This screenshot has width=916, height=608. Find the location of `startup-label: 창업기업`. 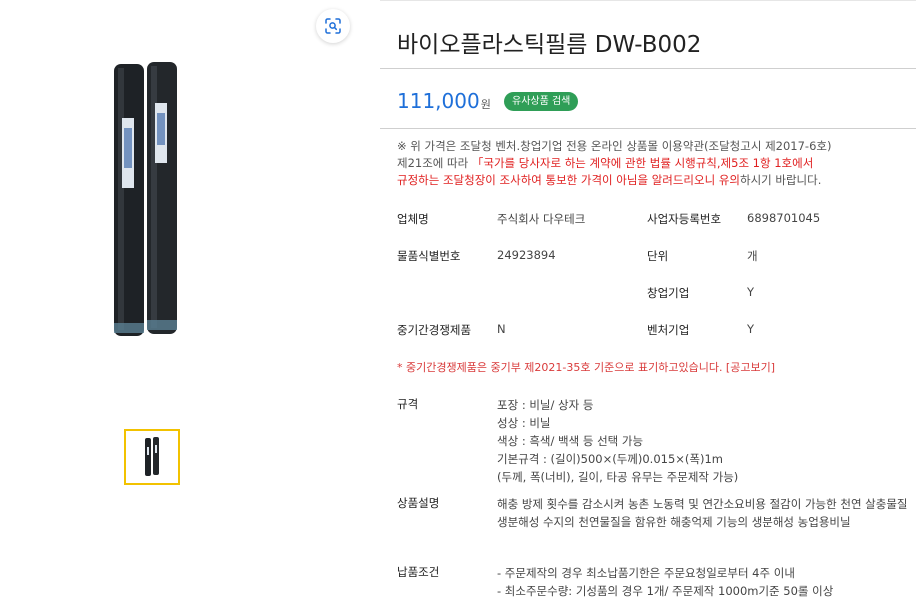

startup-label: 창업기업 is located at coordinates (668, 293).